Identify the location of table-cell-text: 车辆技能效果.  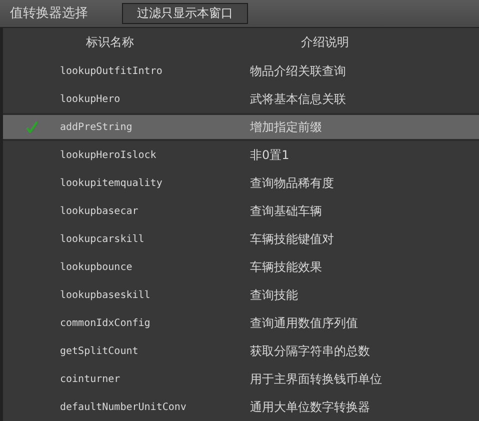
(286, 267).